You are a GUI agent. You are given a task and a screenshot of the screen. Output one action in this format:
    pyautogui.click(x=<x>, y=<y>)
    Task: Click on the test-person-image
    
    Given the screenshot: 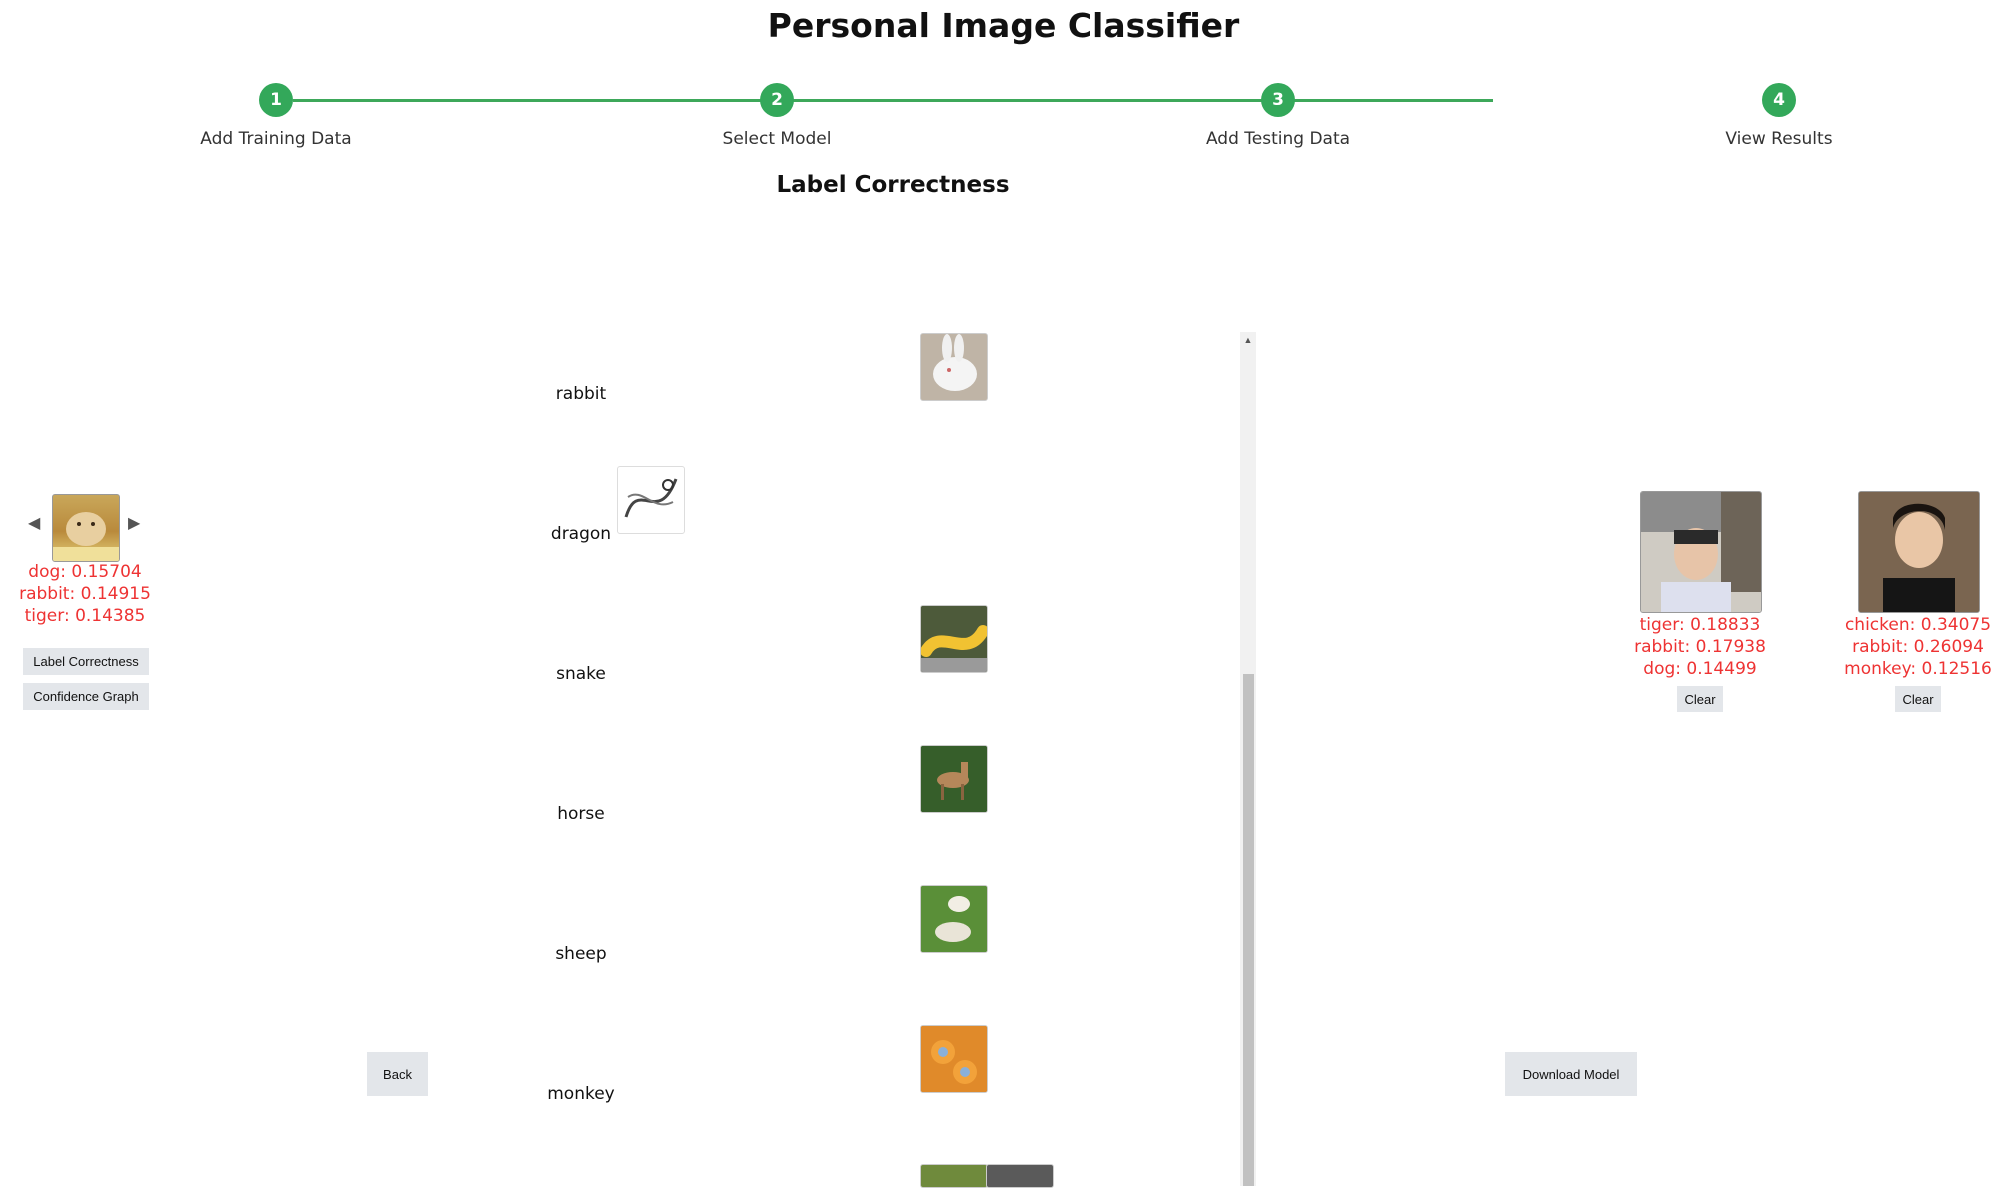 What is the action you would take?
    pyautogui.click(x=1020, y=1176)
    